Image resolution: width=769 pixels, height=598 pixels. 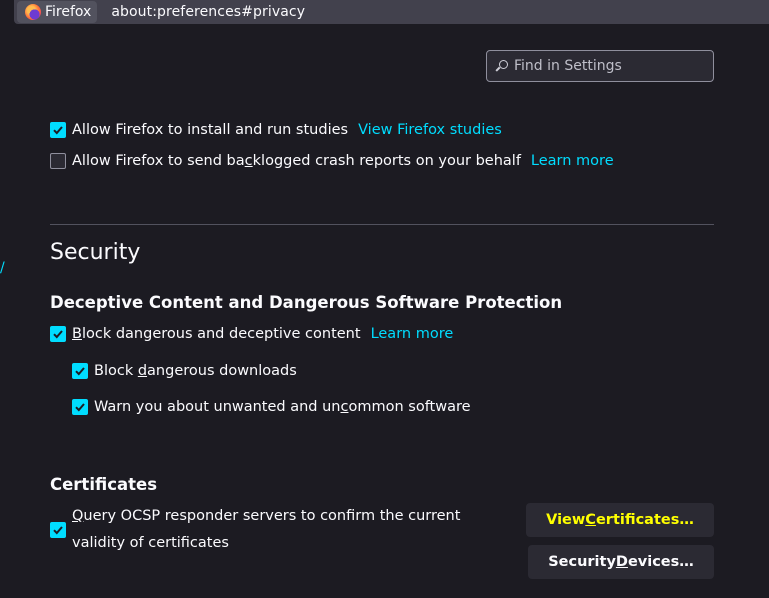 I want to click on sidebar-edge-mark: /, so click(x=2, y=268).